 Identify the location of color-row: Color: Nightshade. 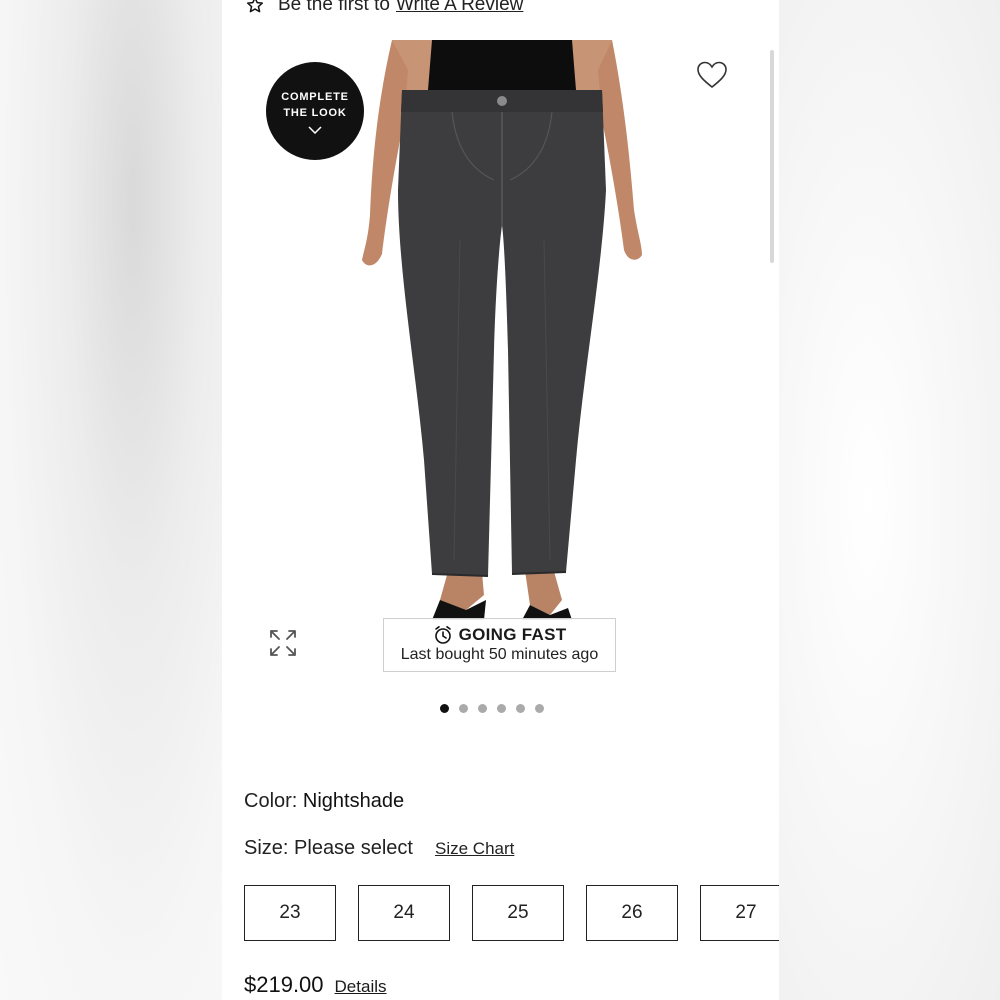
(324, 801).